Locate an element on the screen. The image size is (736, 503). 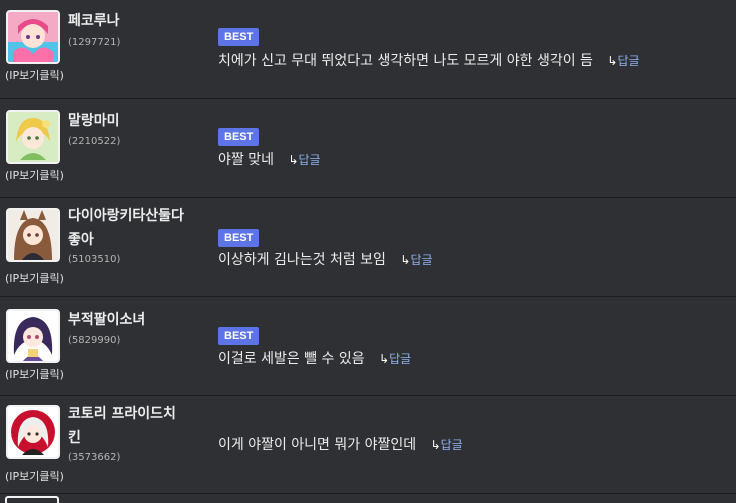
comment-text: 야짤 맞네 ↳답글 is located at coordinates (269, 160).